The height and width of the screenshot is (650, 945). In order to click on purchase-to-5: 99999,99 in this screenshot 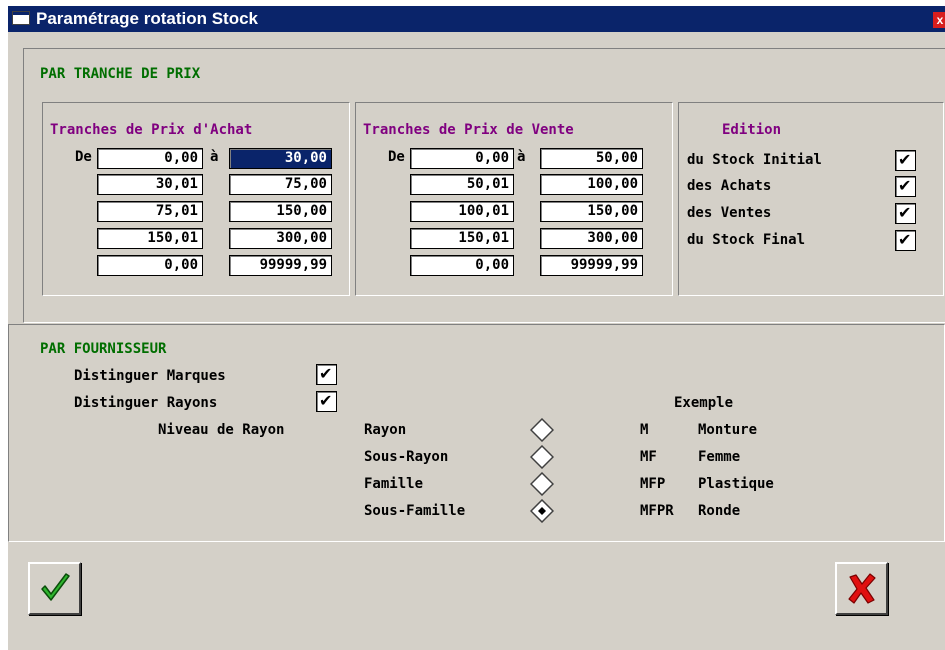, I will do `click(280, 265)`.